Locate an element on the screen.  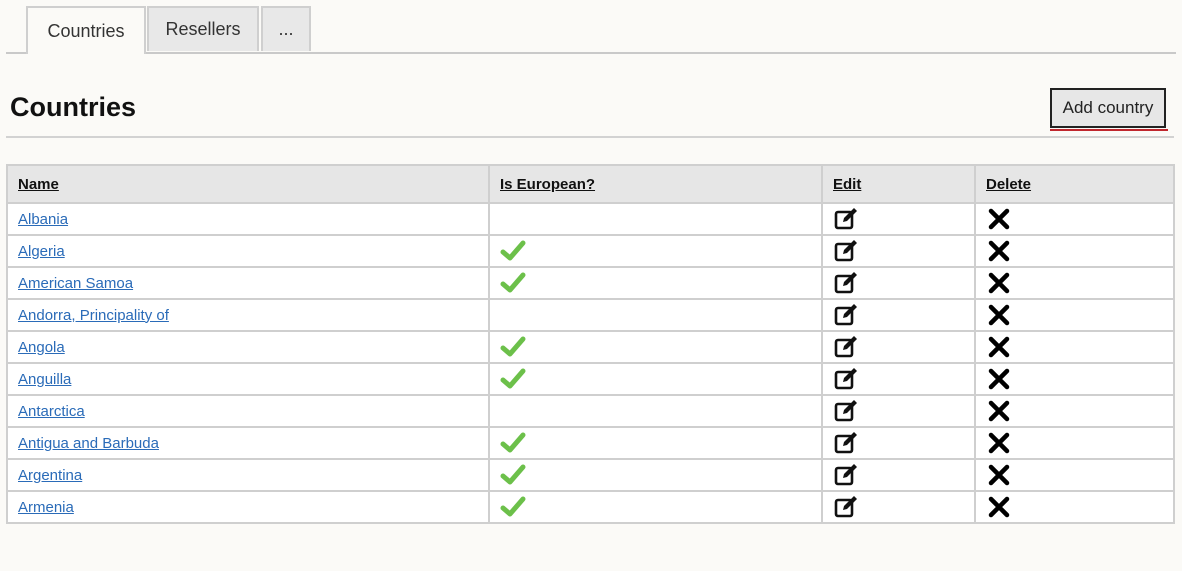
table-header-row: Name Is European? Edit Delete is located at coordinates (590, 184).